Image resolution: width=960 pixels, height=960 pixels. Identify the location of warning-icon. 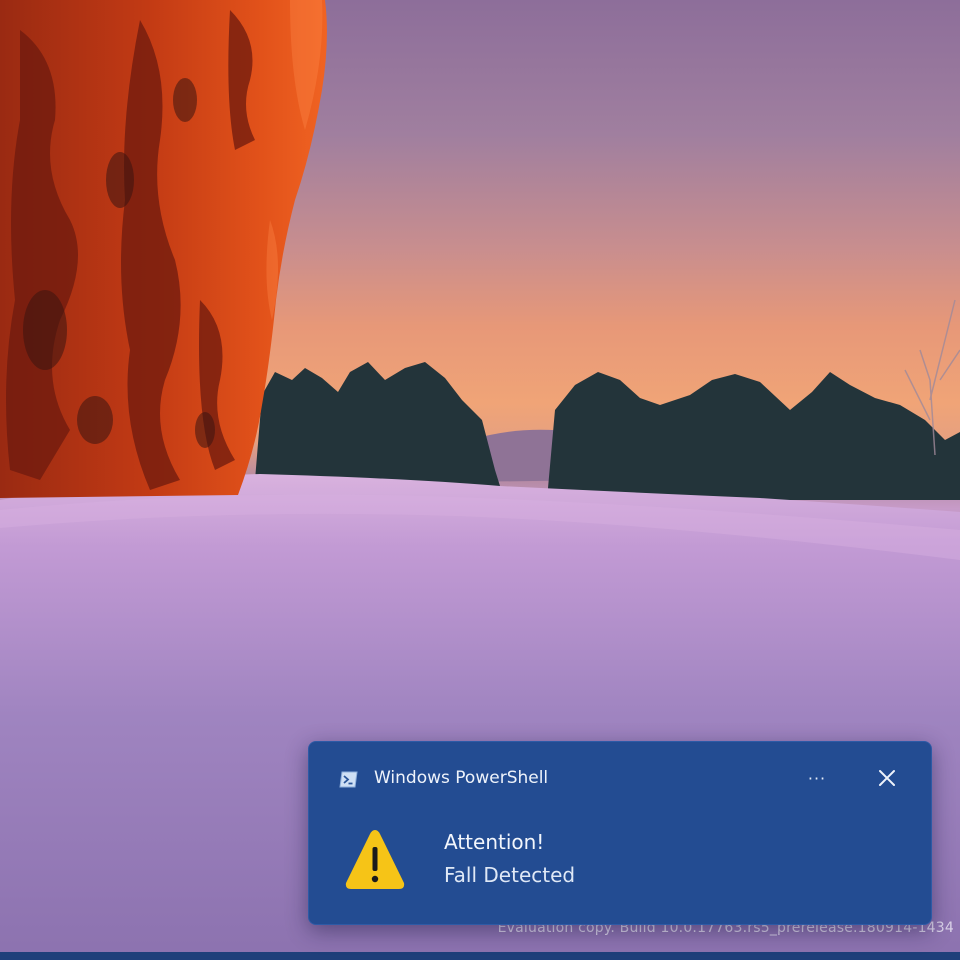
(375, 859).